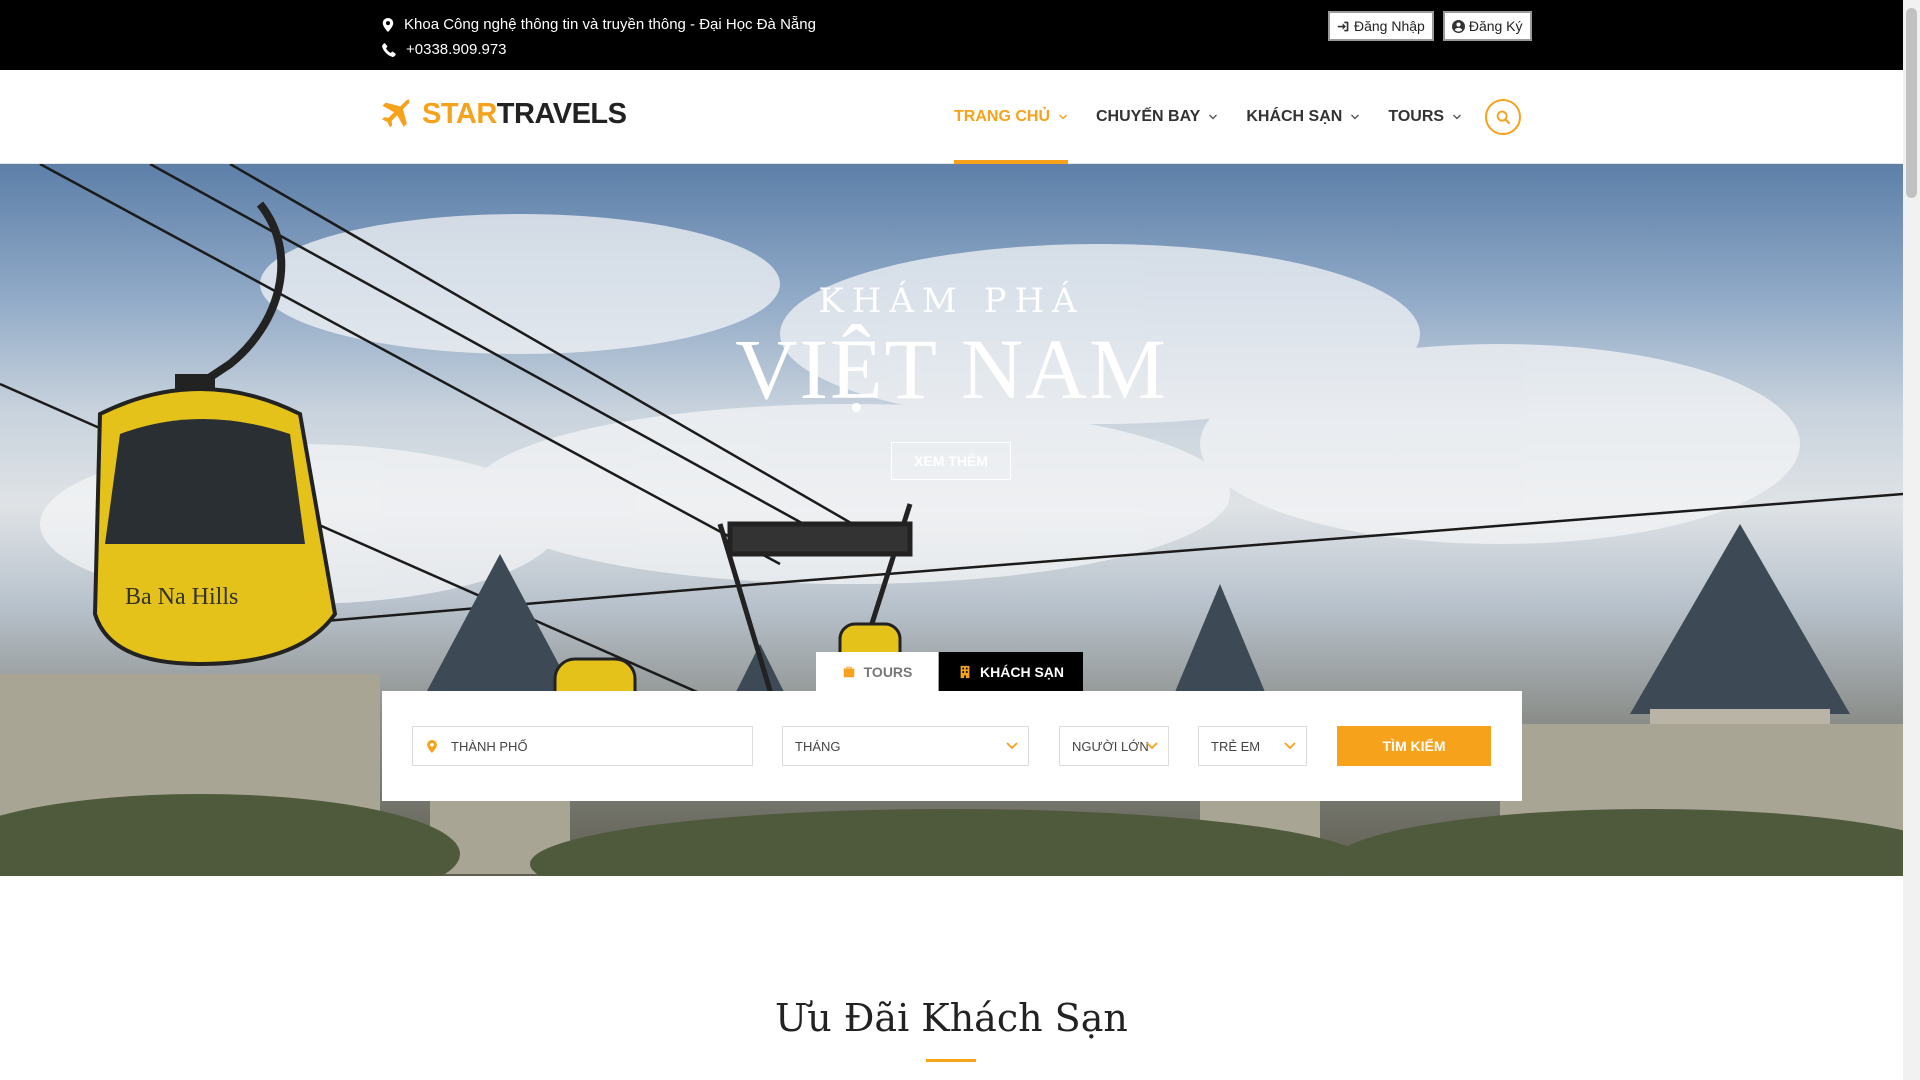  What do you see at coordinates (1002, 116) in the screenshot?
I see `nav-item-label: TRANG CHỦ` at bounding box center [1002, 116].